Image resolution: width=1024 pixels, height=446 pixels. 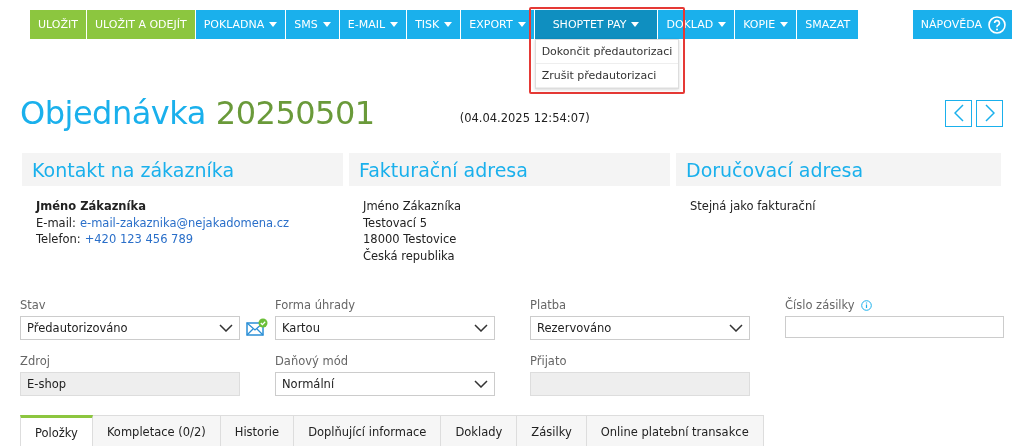 I want to click on chevron-left-icon, so click(x=958, y=113).